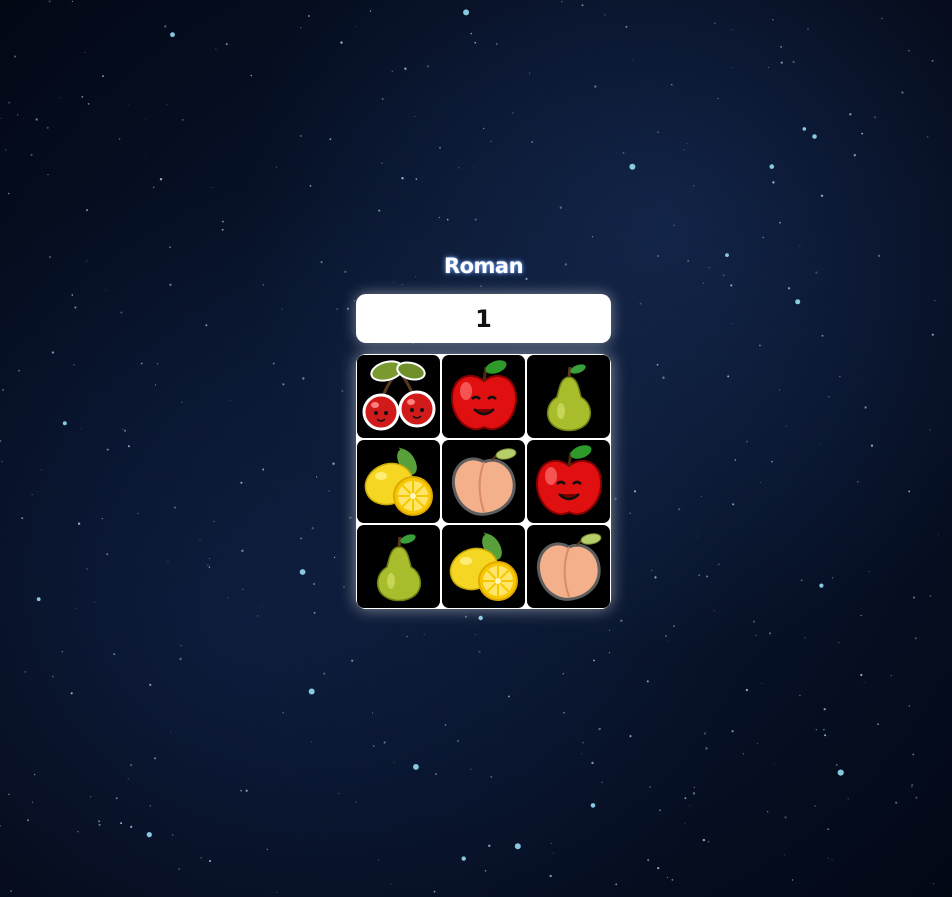 The height and width of the screenshot is (897, 952). I want to click on cherry-icon, so click(399, 397).